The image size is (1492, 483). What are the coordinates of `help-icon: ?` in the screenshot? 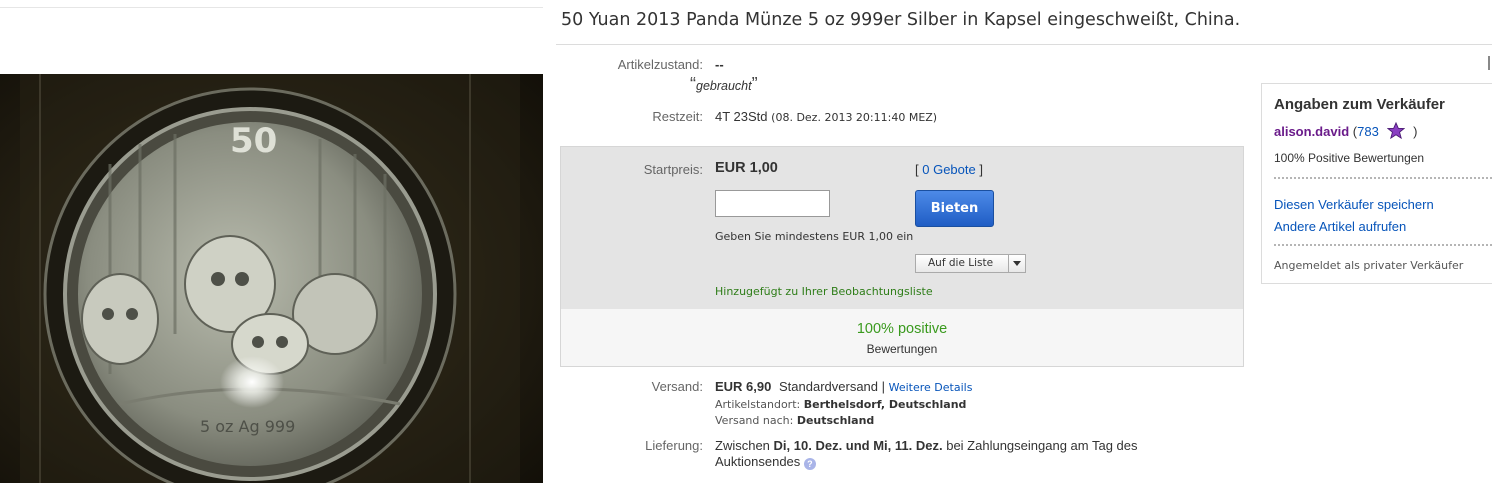 It's located at (809, 464).